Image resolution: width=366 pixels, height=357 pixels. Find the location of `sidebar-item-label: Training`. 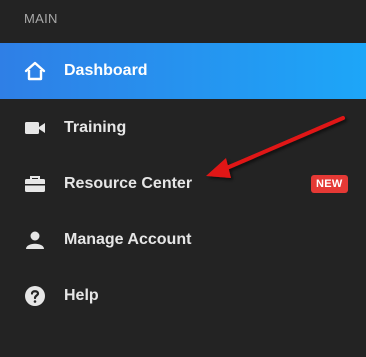

sidebar-item-label: Training is located at coordinates (95, 127).